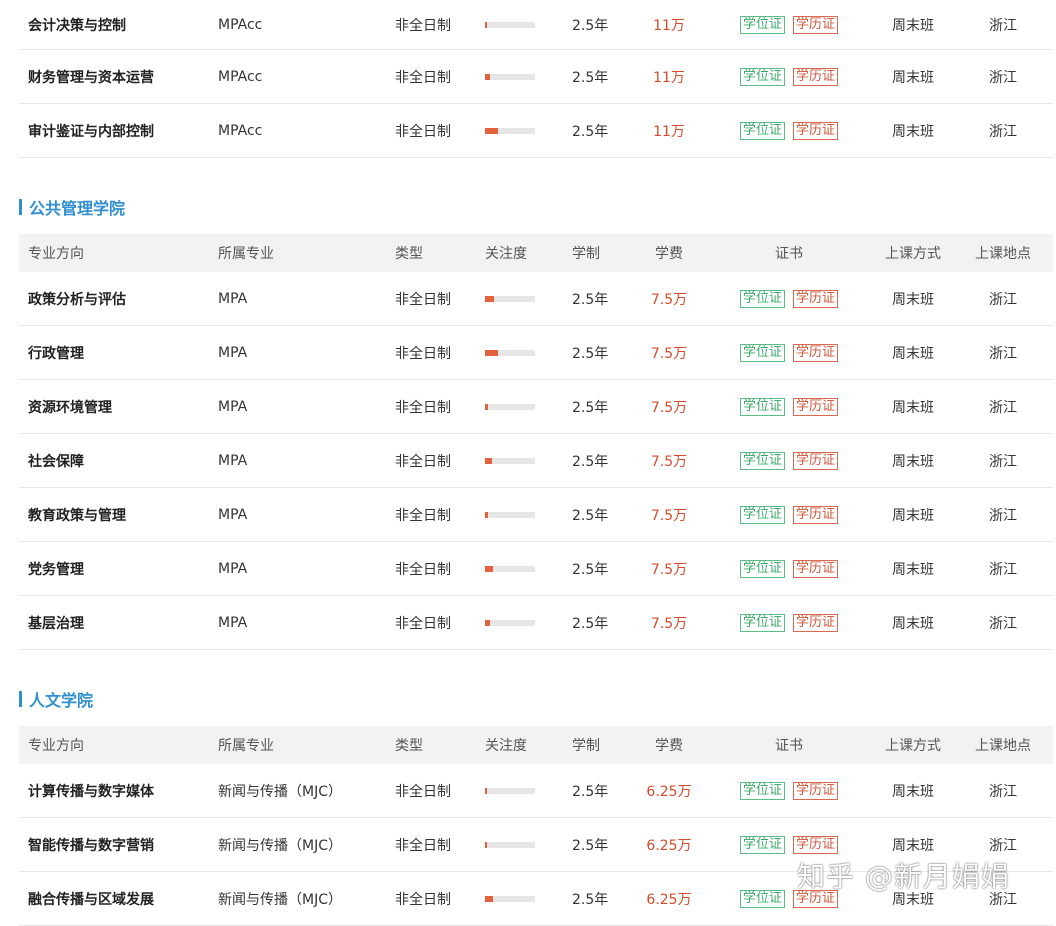 This screenshot has height=926, width=1056. What do you see at coordinates (56, 622) in the screenshot?
I see `program-direction: 基层治理` at bounding box center [56, 622].